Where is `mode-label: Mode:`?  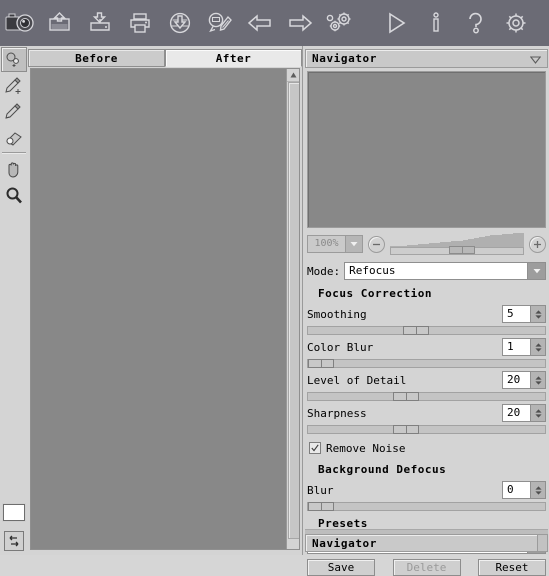 mode-label: Mode: is located at coordinates (324, 271).